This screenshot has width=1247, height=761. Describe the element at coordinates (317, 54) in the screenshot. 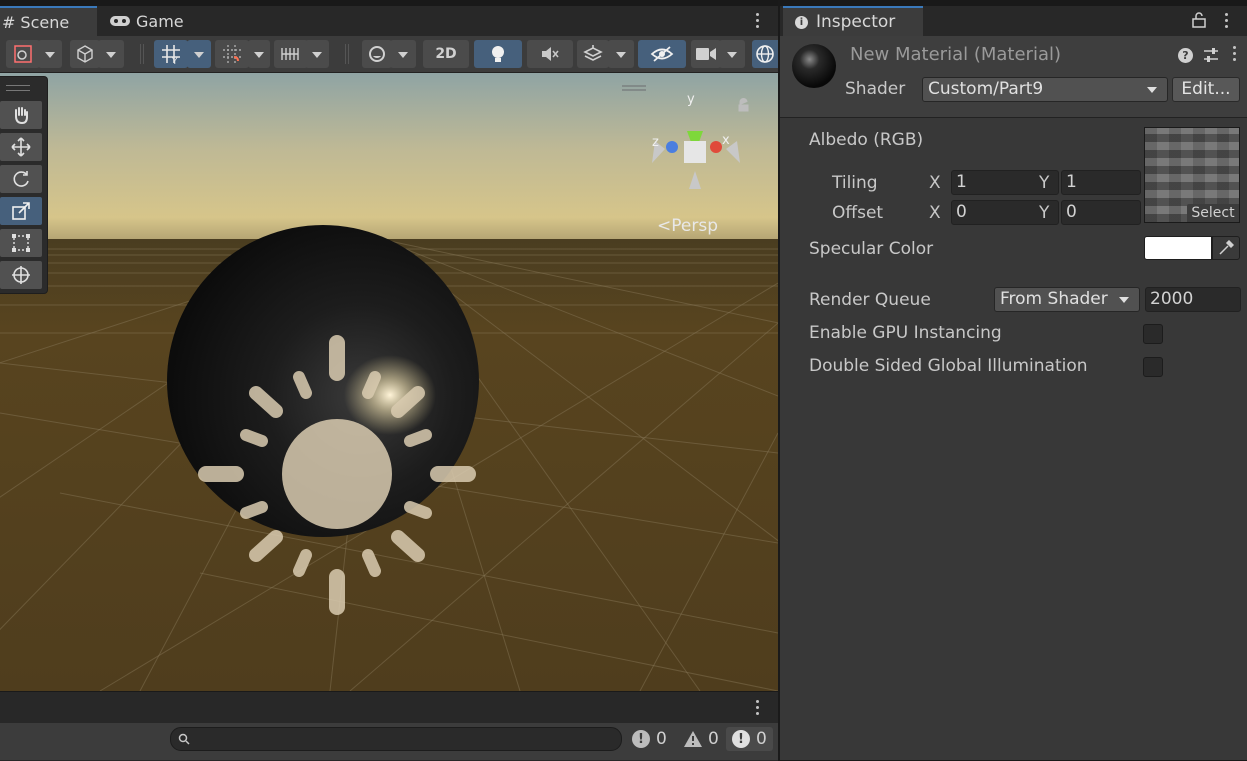

I see `increment-snap-dropdown` at that location.